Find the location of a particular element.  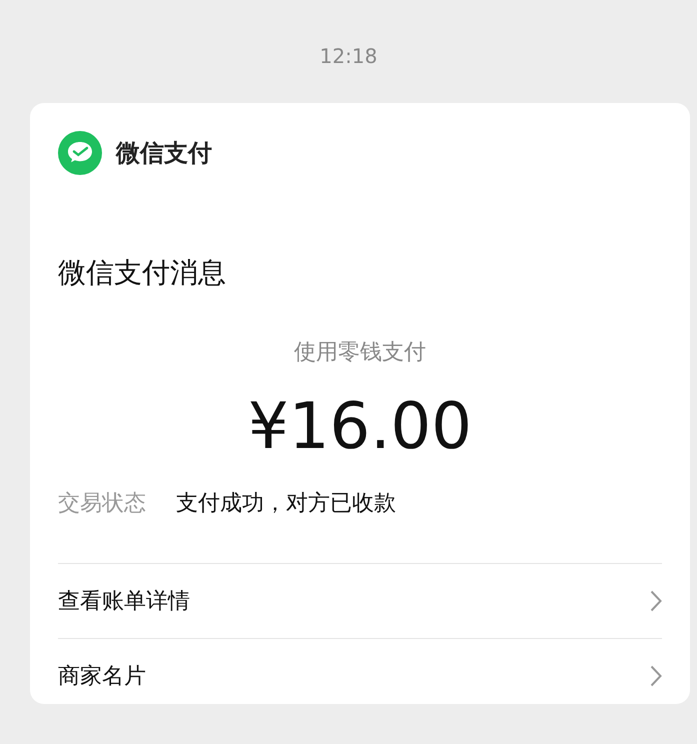

payment-method: 使用零钱支付 is located at coordinates (360, 353).